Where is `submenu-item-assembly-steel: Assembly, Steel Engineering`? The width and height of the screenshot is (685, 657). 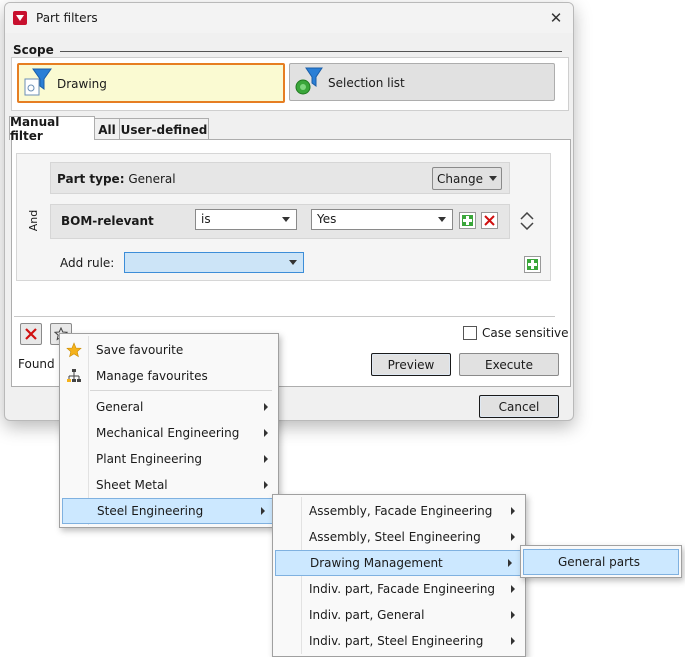 submenu-item-assembly-steel: Assembly, Steel Engineering is located at coordinates (398, 537).